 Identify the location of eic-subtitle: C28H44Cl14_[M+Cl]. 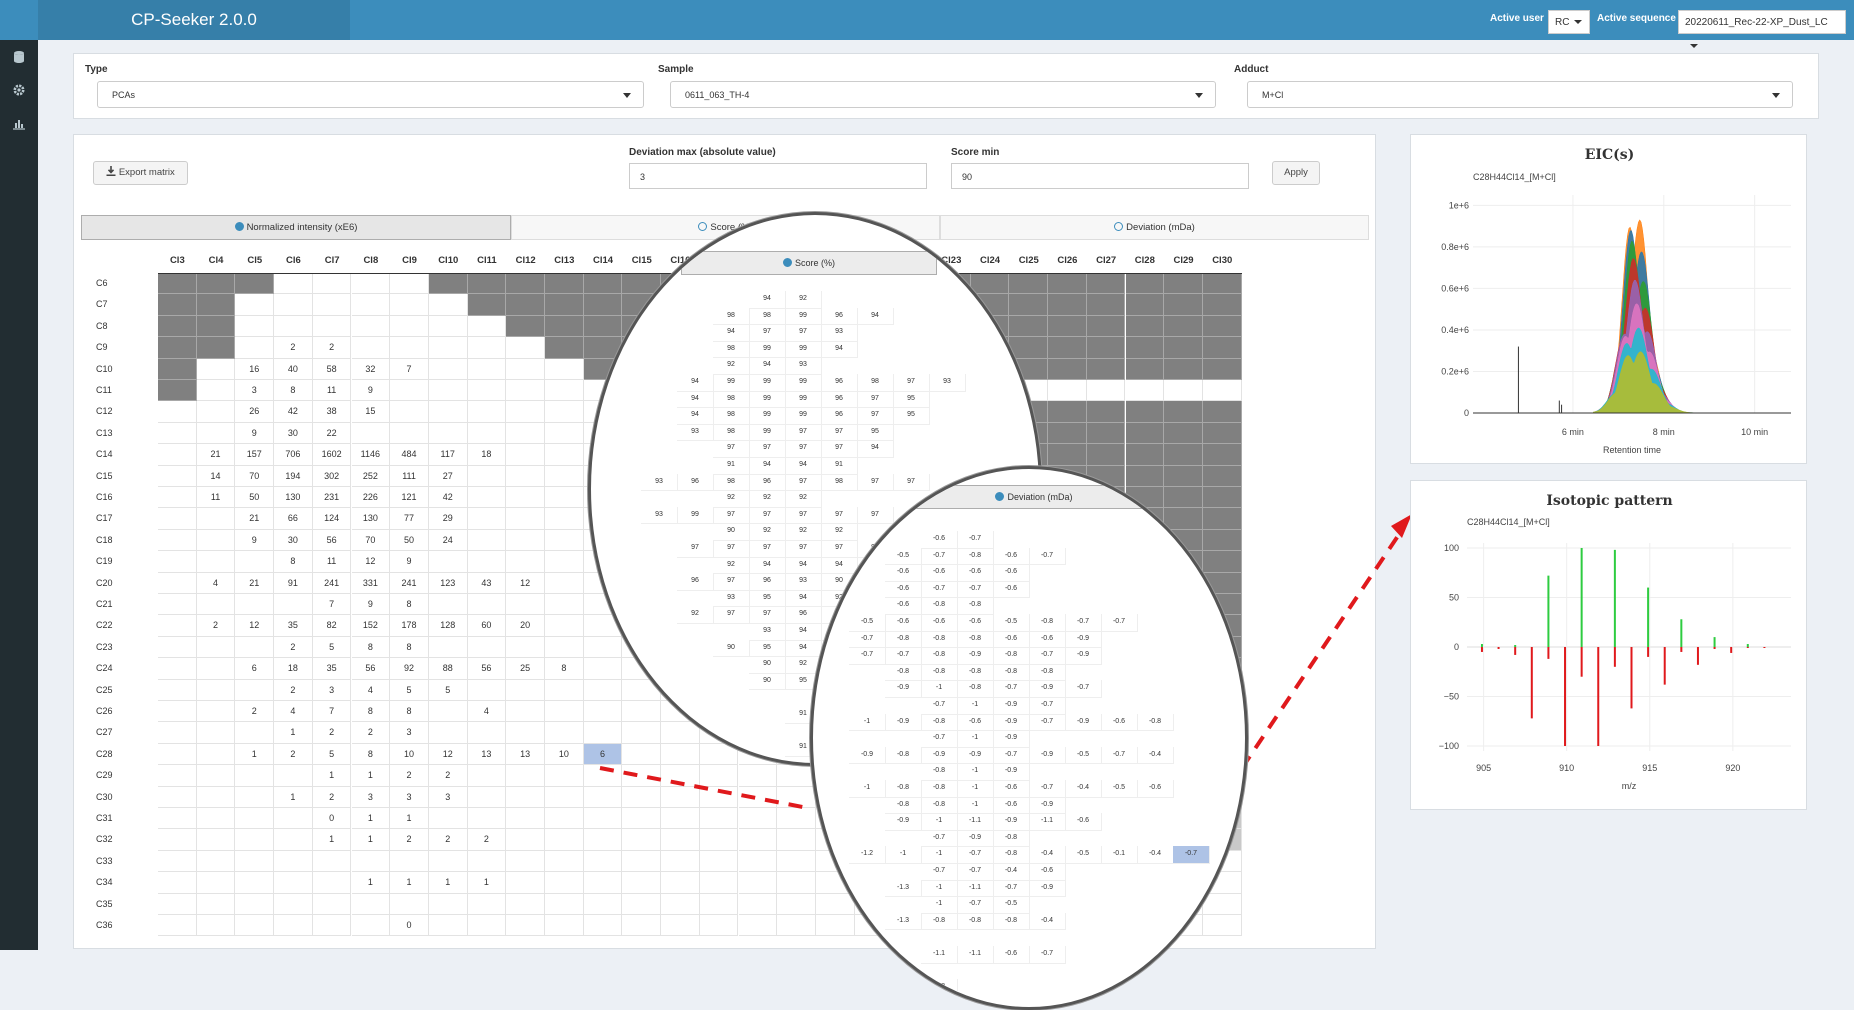
(1514, 177).